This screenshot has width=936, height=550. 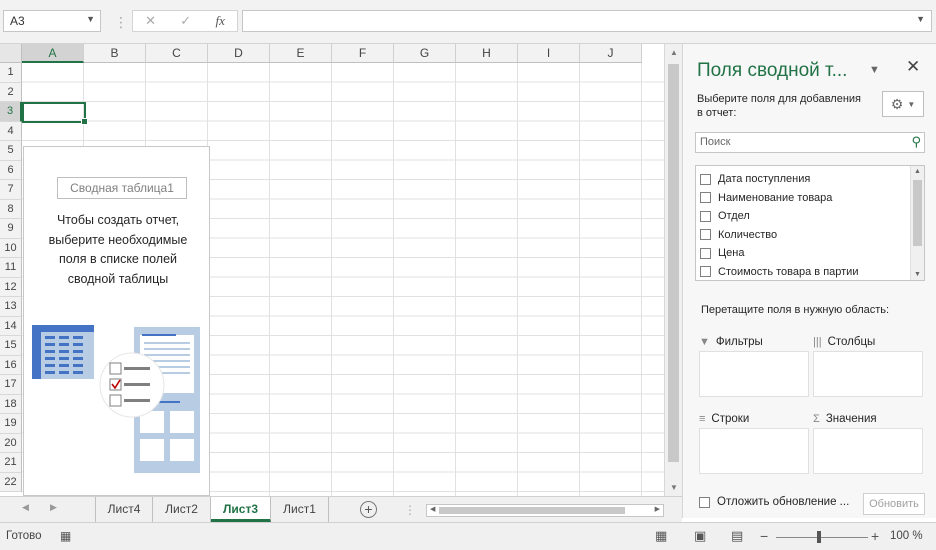 What do you see at coordinates (185, 21) in the screenshot?
I see `enter-icon: ✓` at bounding box center [185, 21].